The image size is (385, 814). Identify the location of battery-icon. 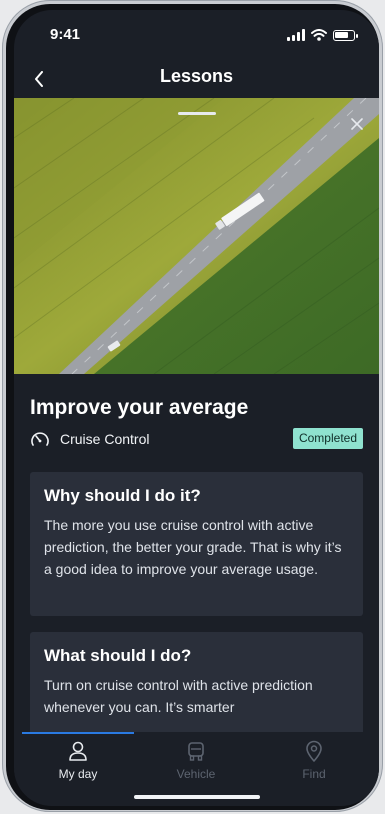
(345, 35).